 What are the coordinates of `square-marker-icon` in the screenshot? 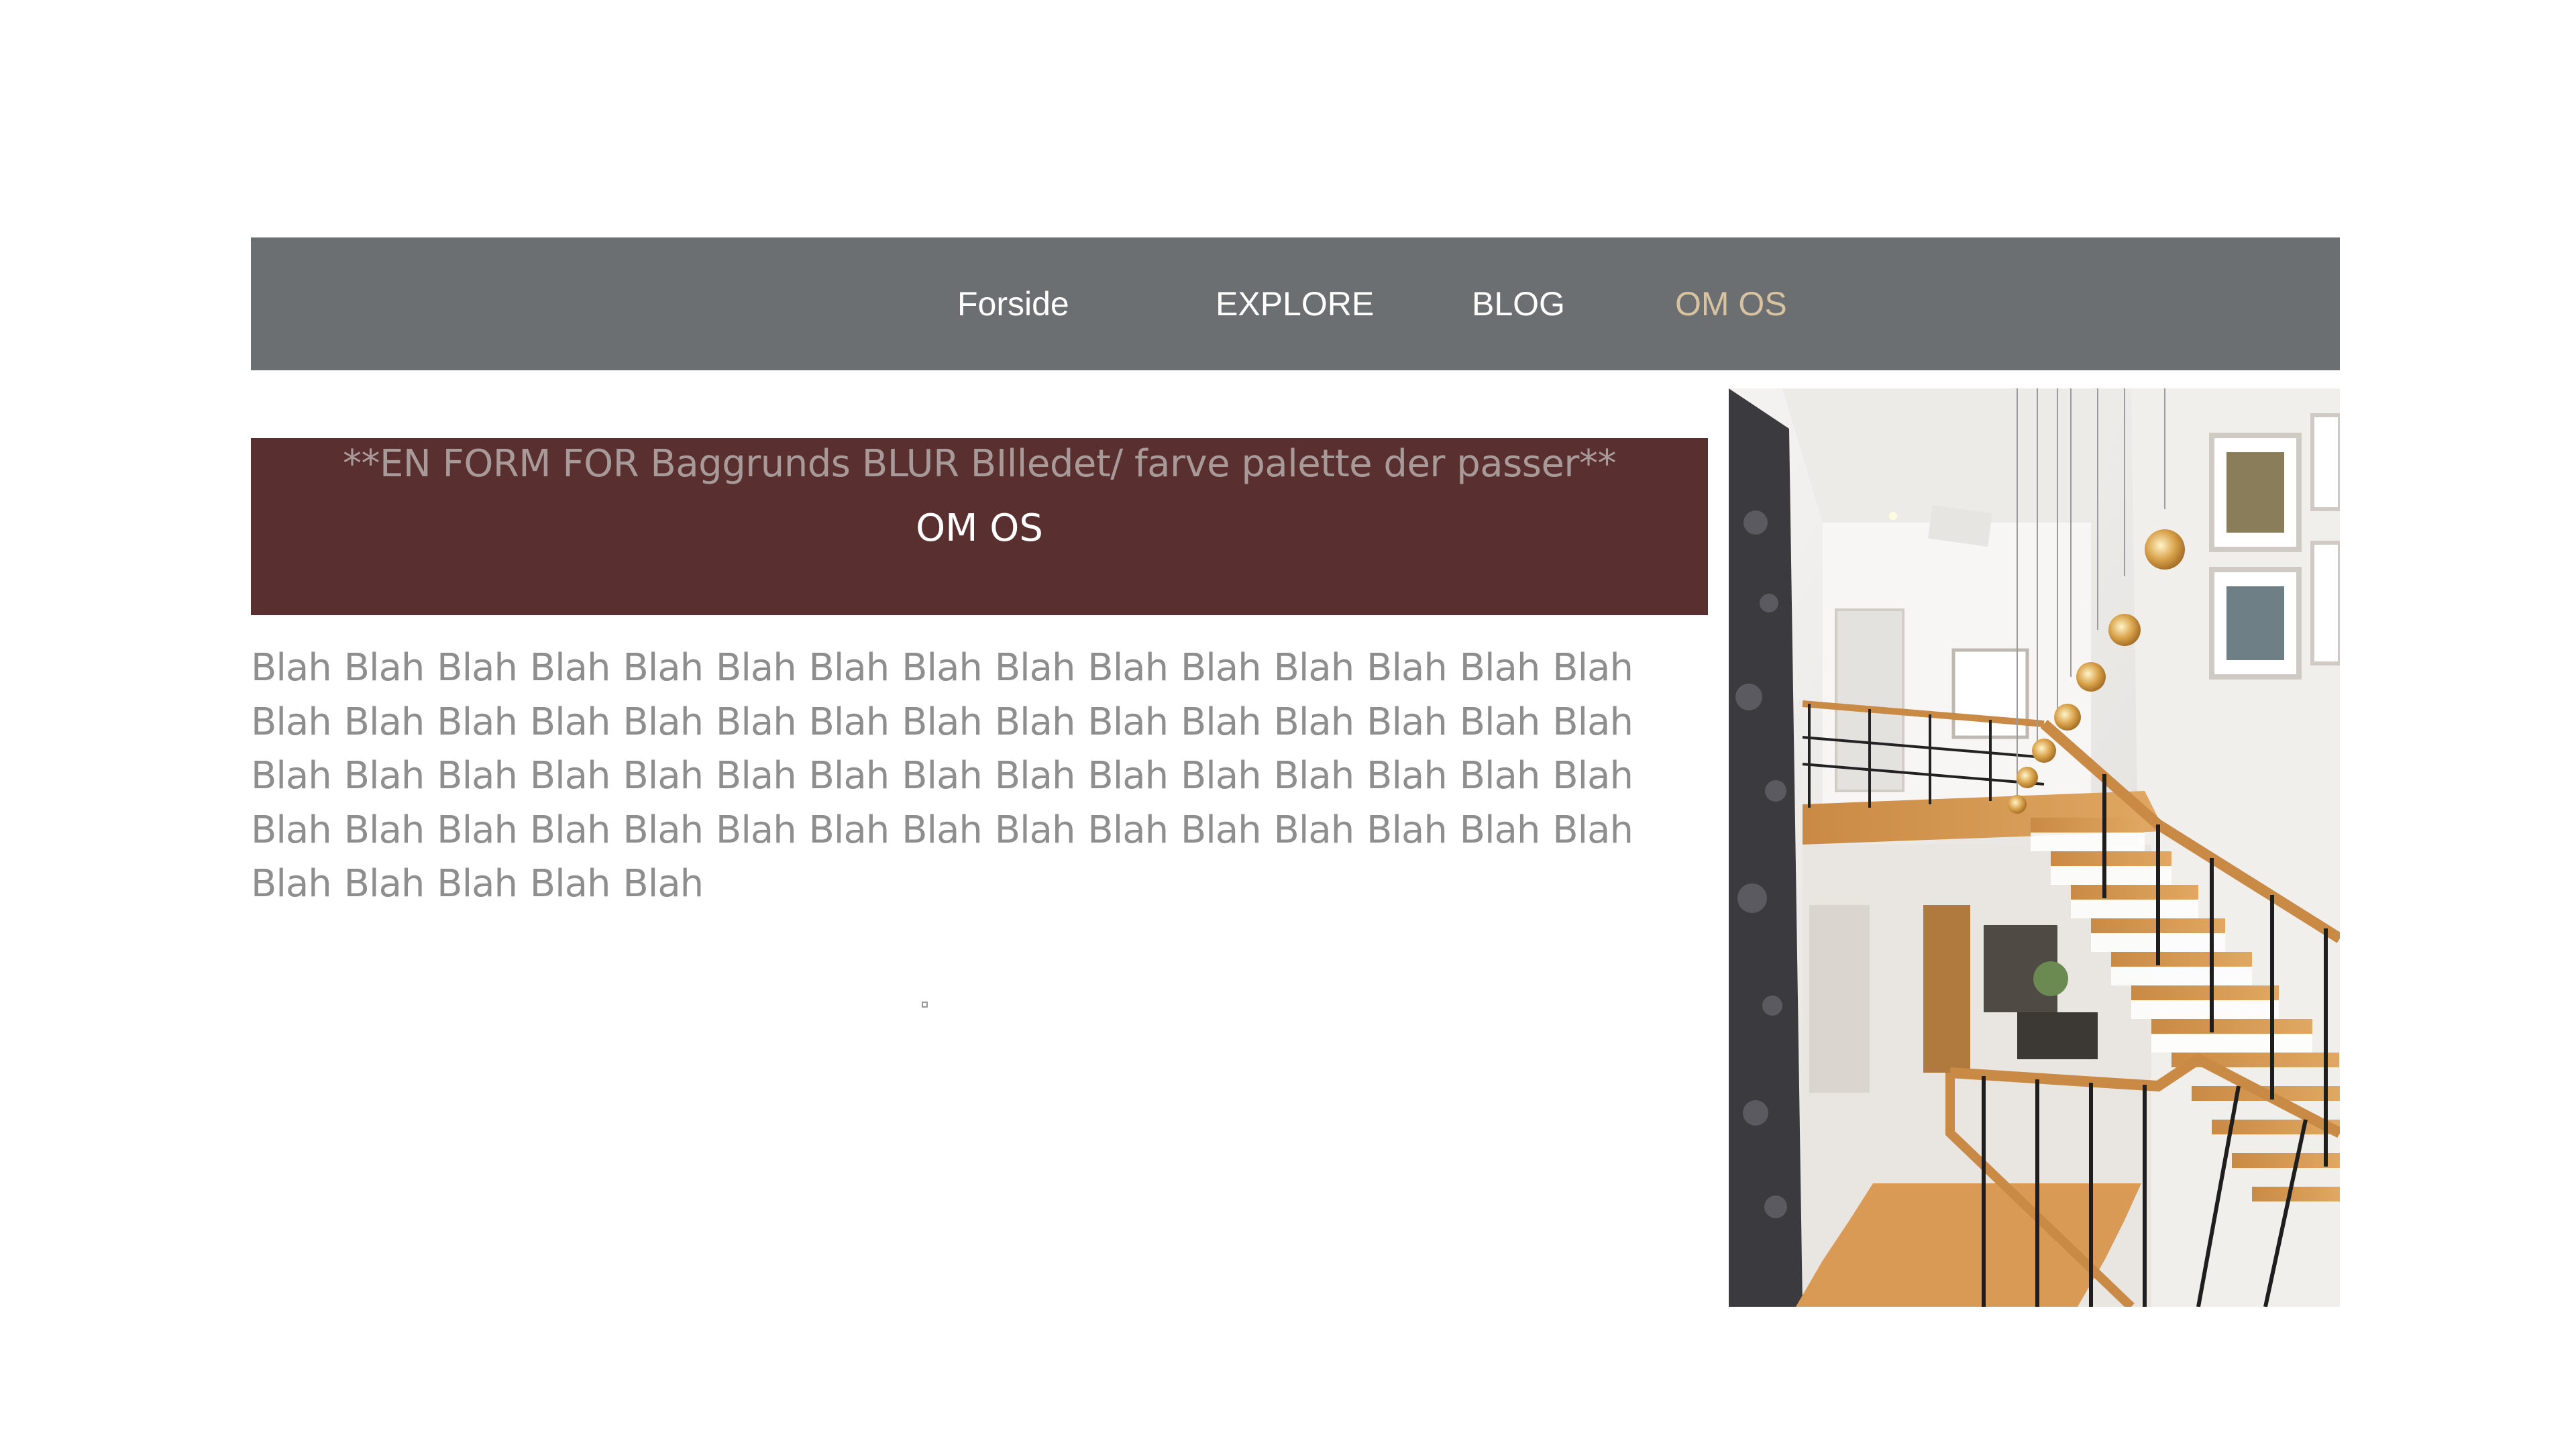 It's located at (925, 1005).